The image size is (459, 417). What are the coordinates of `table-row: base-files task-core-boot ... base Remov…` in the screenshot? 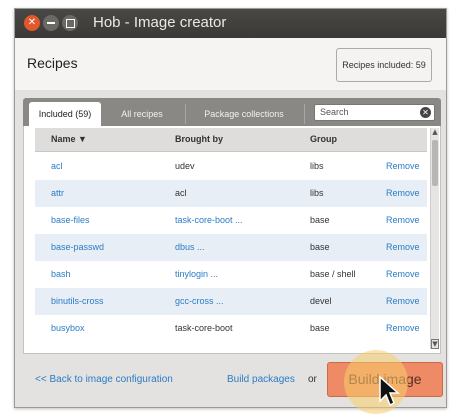 It's located at (231, 220).